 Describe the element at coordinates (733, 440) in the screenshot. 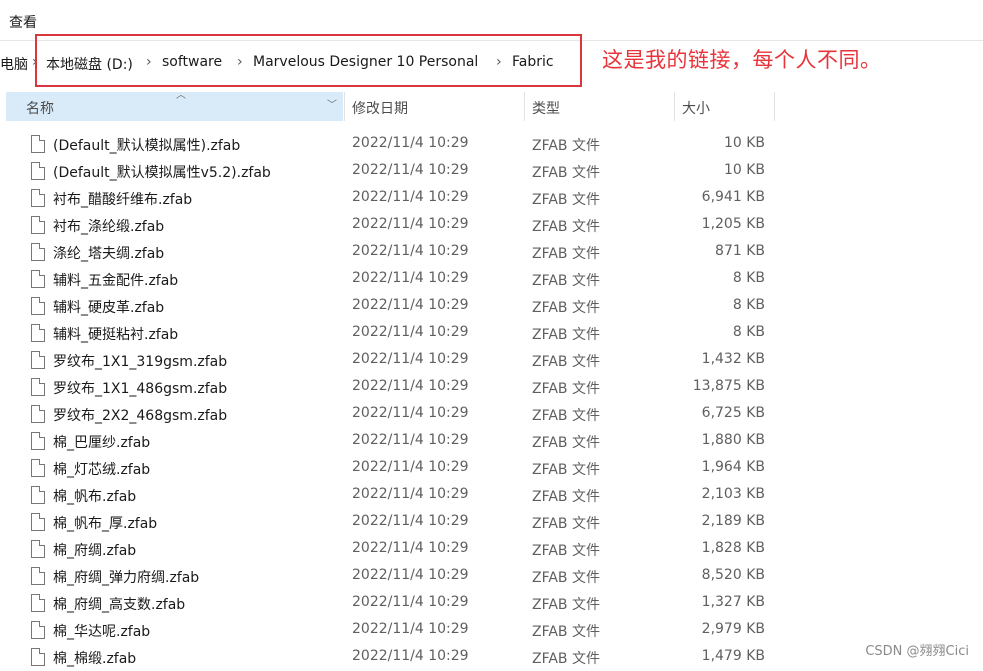

I see `file-size: 1,880 KB` at that location.